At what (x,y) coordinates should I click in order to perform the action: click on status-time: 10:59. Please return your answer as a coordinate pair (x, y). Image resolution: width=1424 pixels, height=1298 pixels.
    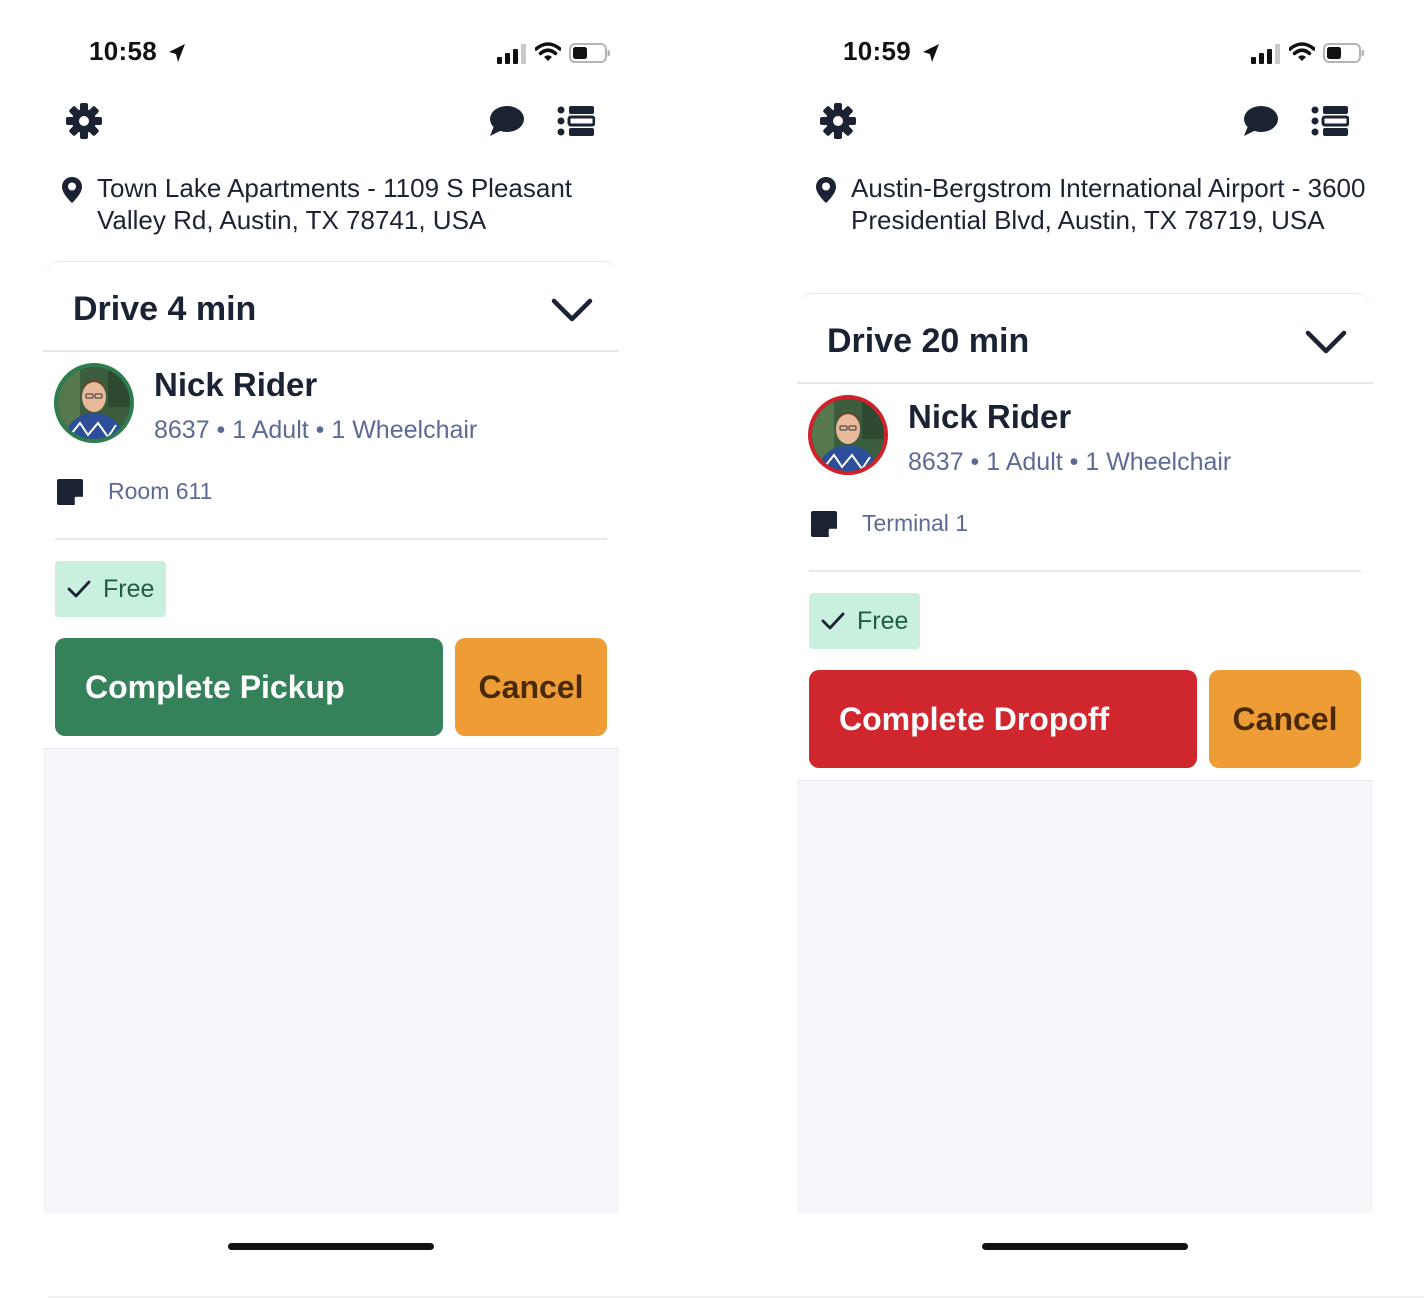
    Looking at the image, I should click on (877, 51).